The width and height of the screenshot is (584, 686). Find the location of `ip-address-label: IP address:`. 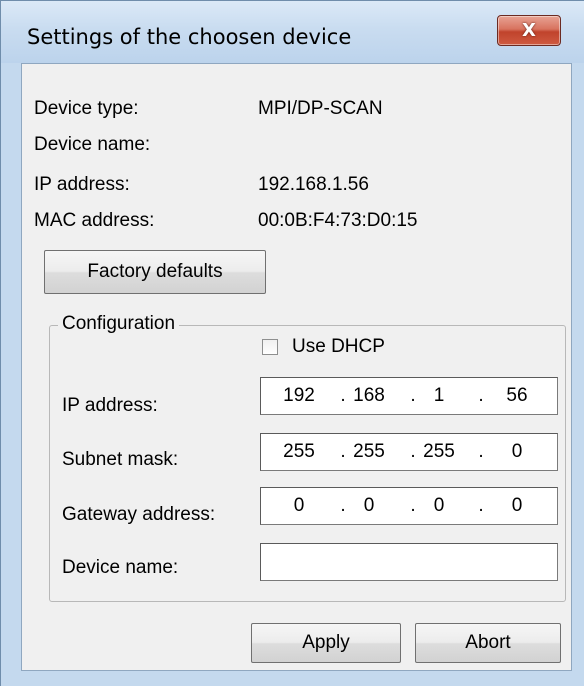

ip-address-label: IP address: is located at coordinates (82, 184).